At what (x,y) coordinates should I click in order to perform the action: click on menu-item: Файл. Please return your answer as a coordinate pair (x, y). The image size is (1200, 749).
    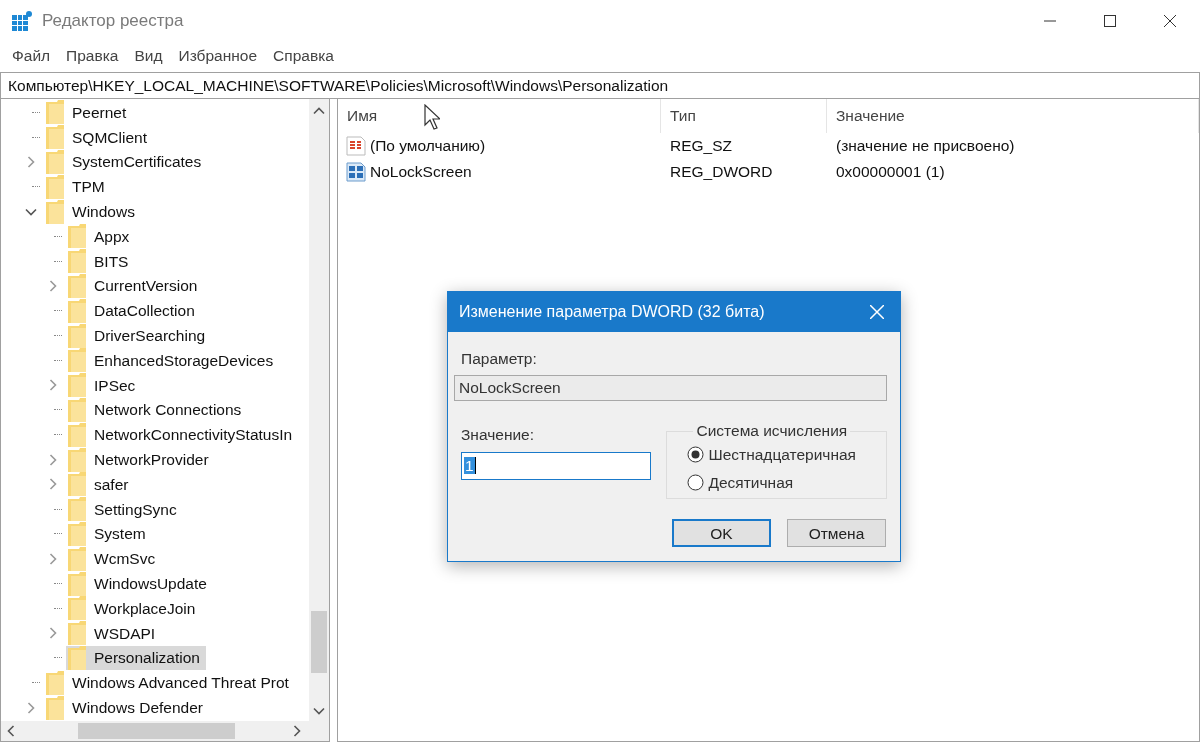
    Looking at the image, I should click on (31, 56).